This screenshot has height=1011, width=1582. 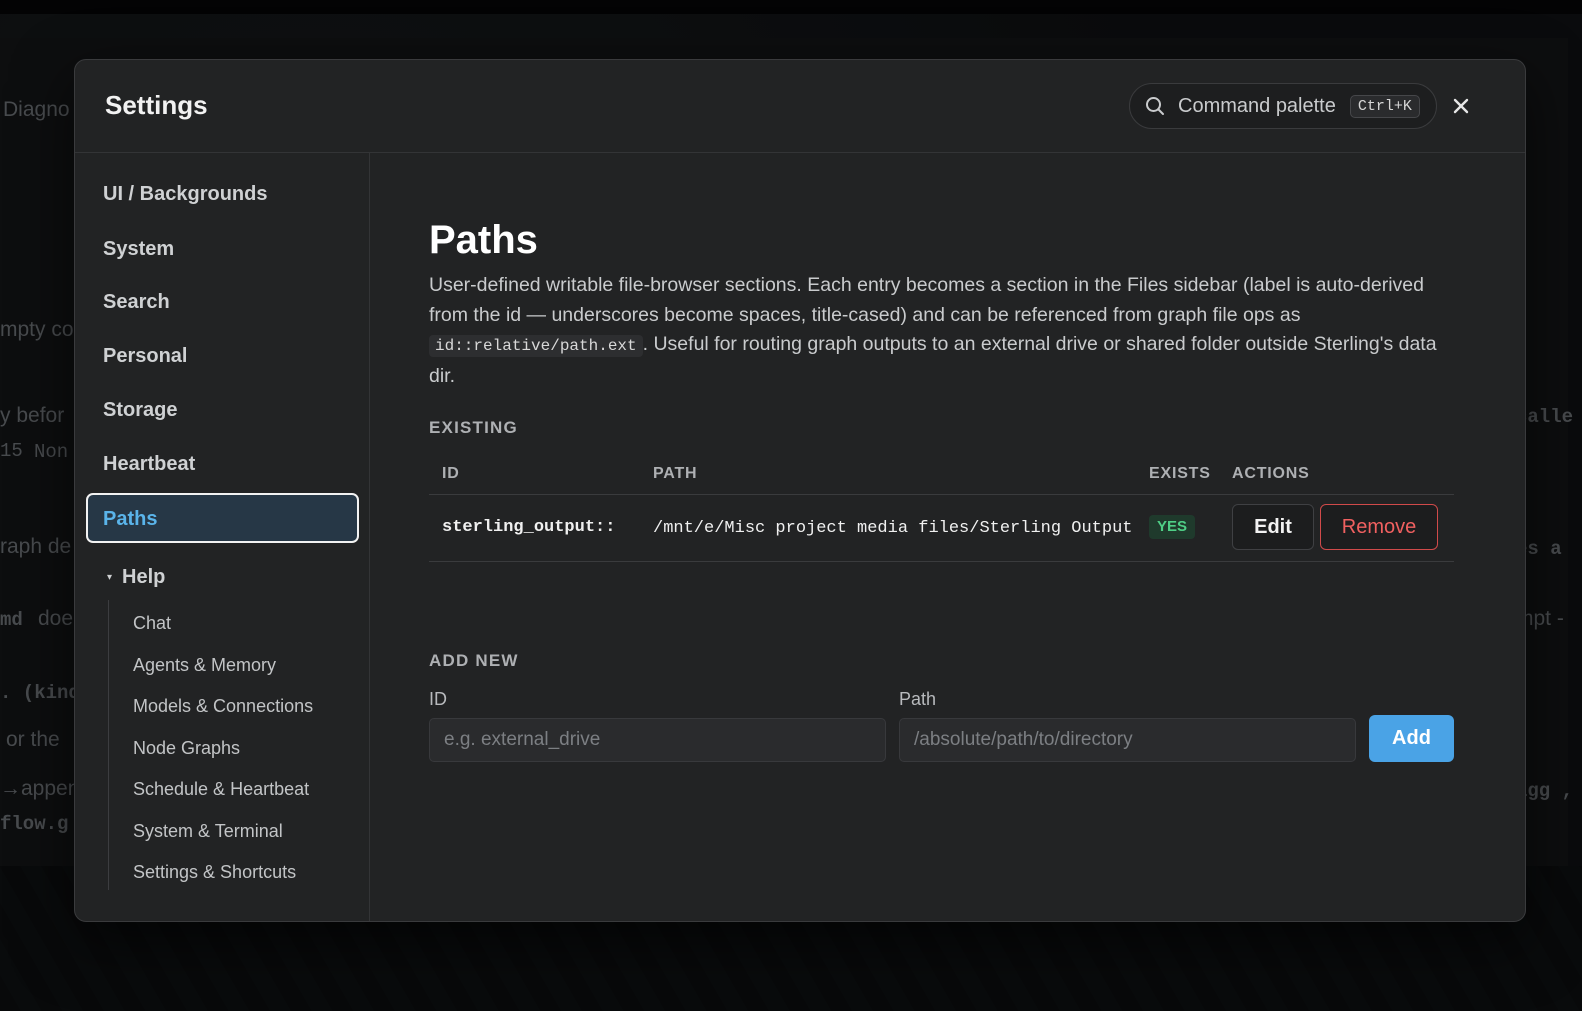 I want to click on command-palette-shortcut: Ctrl+K, so click(x=1384, y=106).